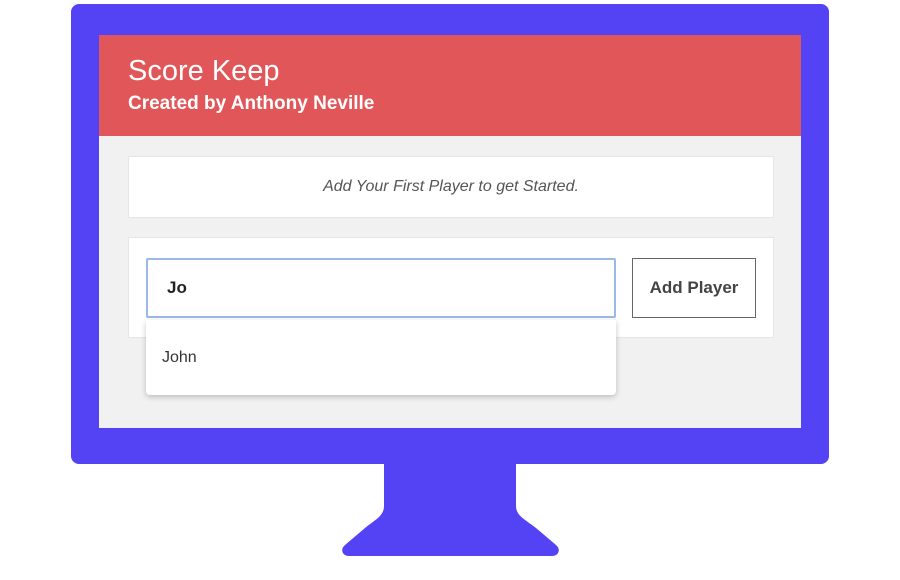  Describe the element at coordinates (450, 85) in the screenshot. I see `app-header: Score Keep Created by Anthony Neville` at that location.